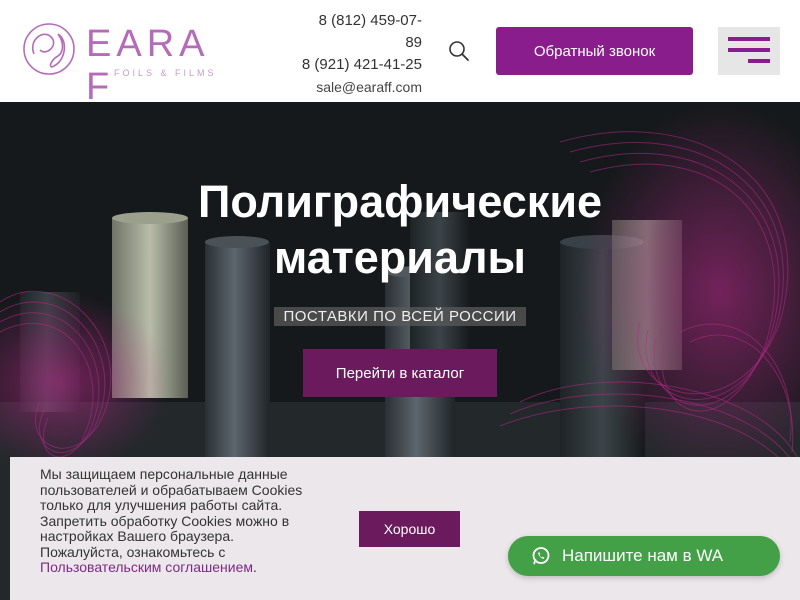  What do you see at coordinates (356, 21) in the screenshot?
I see `phone-1-part-1: 8 (812) 459-07-` at bounding box center [356, 21].